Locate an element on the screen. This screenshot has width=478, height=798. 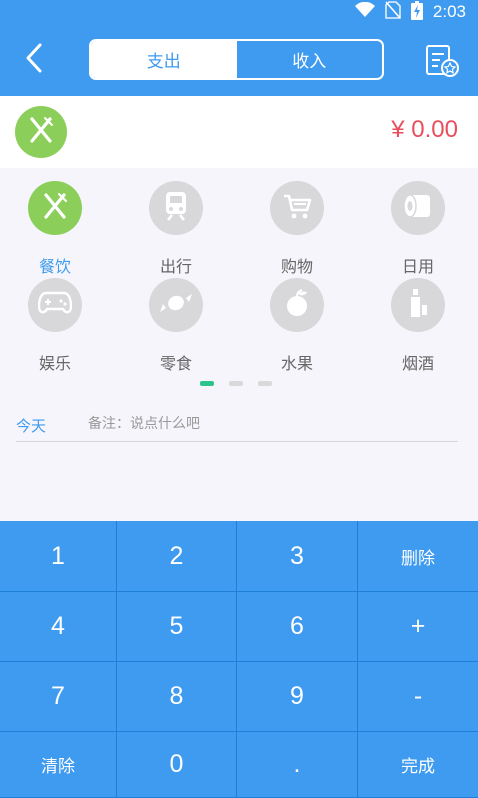
key-5: 5 is located at coordinates (177, 627).